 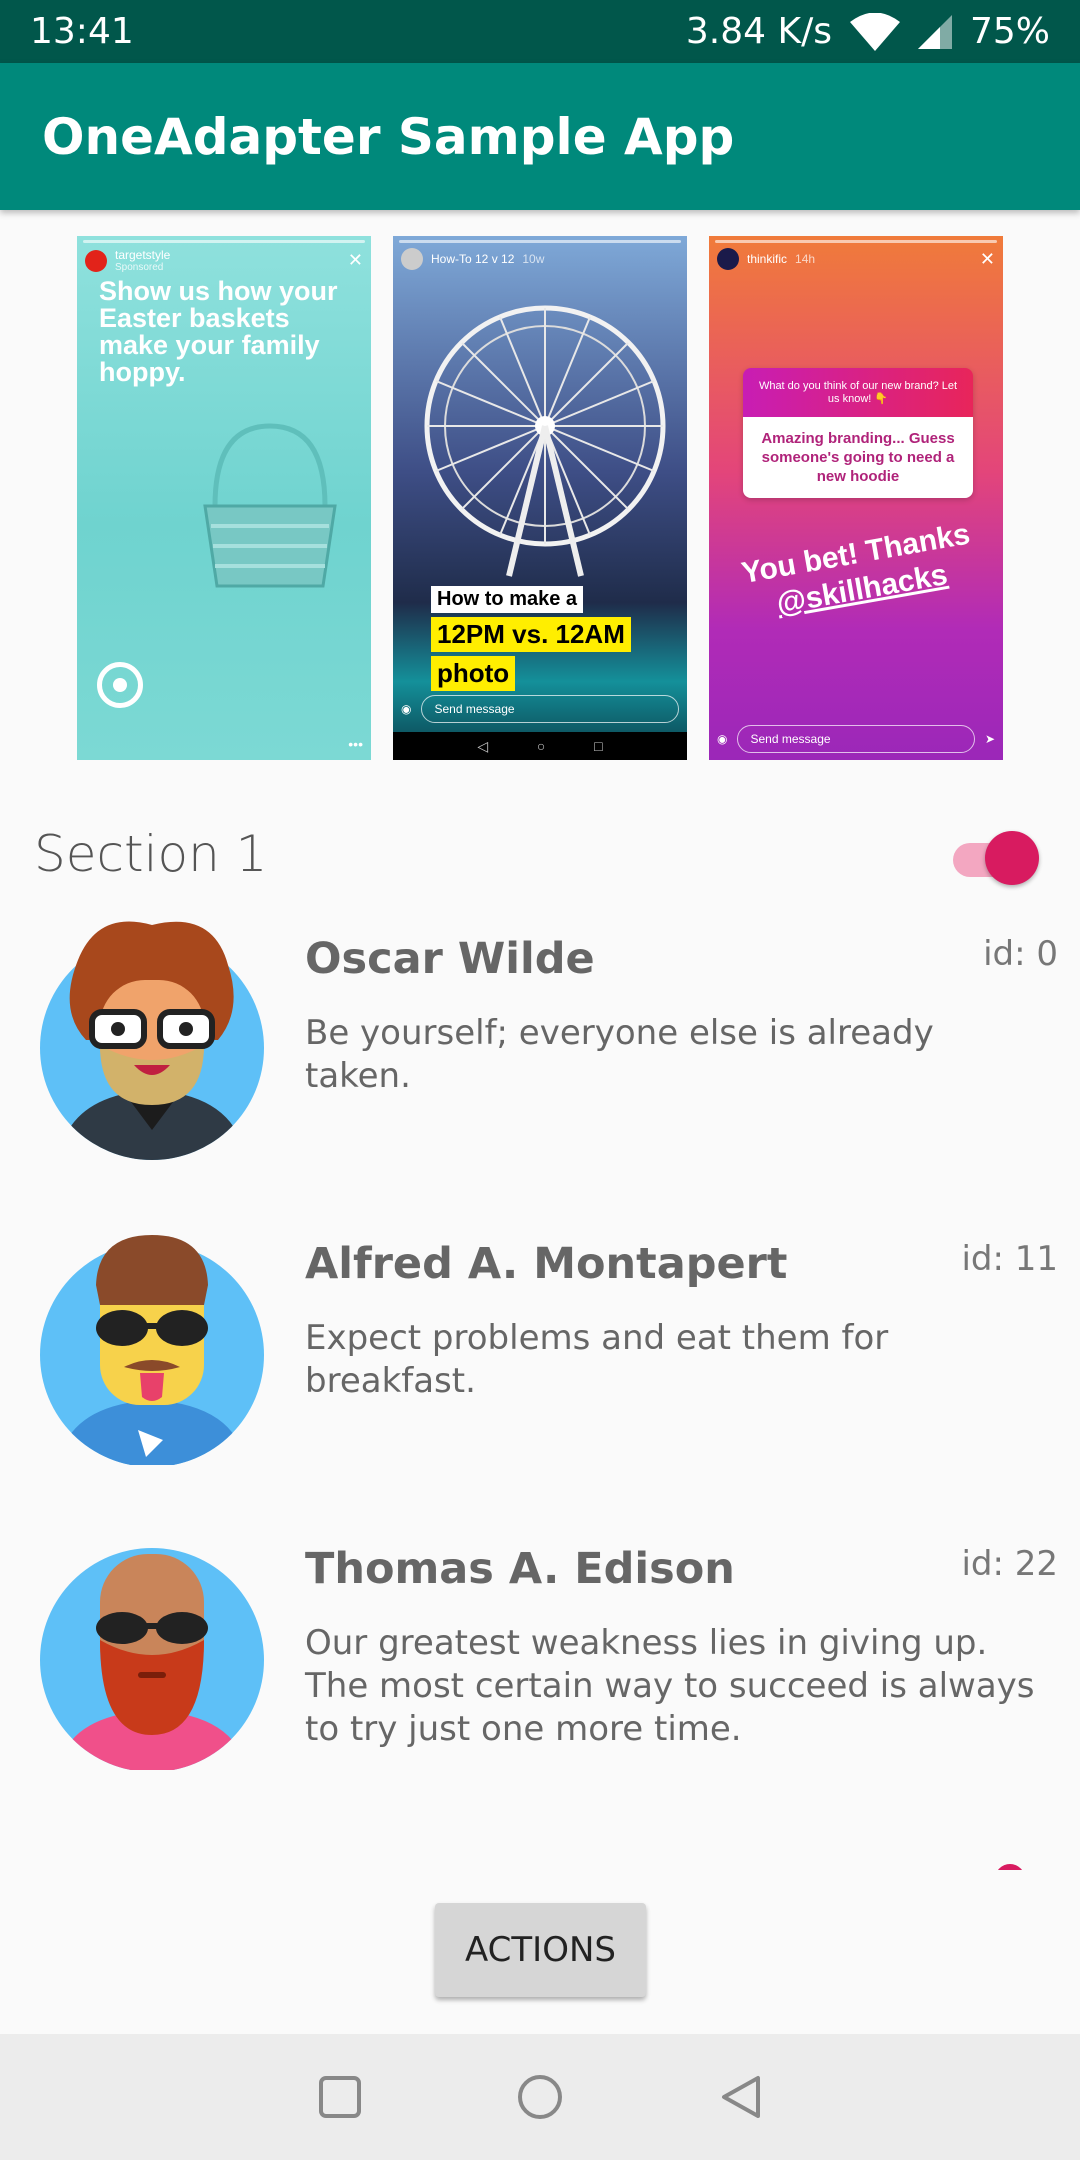 What do you see at coordinates (143, 255) in the screenshot?
I see `story-account: targetstyle` at bounding box center [143, 255].